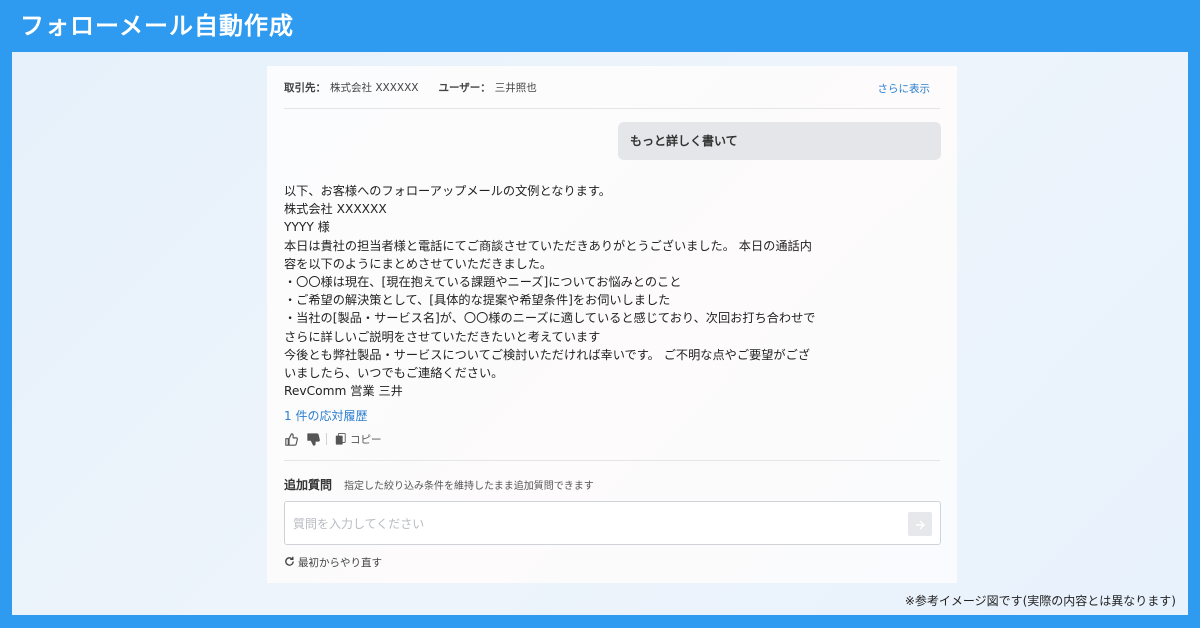 Image resolution: width=1200 pixels, height=628 pixels. I want to click on thumbs-up-icon, so click(291, 439).